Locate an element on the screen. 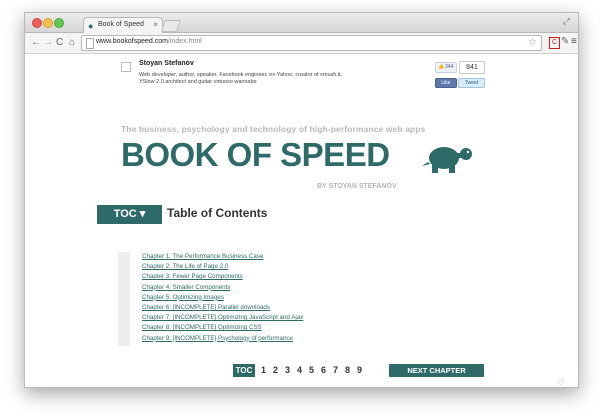 This screenshot has height=420, width=600. title-bar: ● Book of Speed × ⤢ is located at coordinates (301, 23).